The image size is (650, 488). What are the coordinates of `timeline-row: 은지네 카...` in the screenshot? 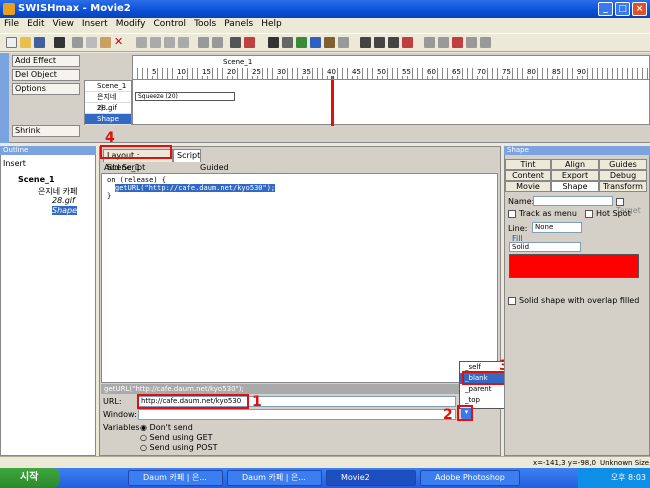 It's located at (108, 102).